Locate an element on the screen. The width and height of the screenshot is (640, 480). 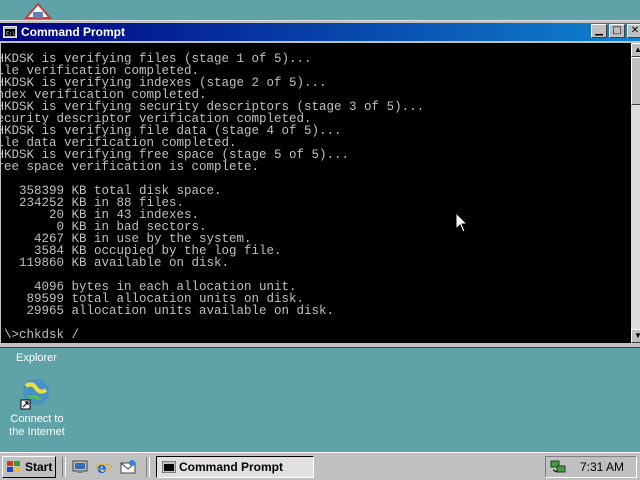
show-desktop-icon is located at coordinates (80, 467).